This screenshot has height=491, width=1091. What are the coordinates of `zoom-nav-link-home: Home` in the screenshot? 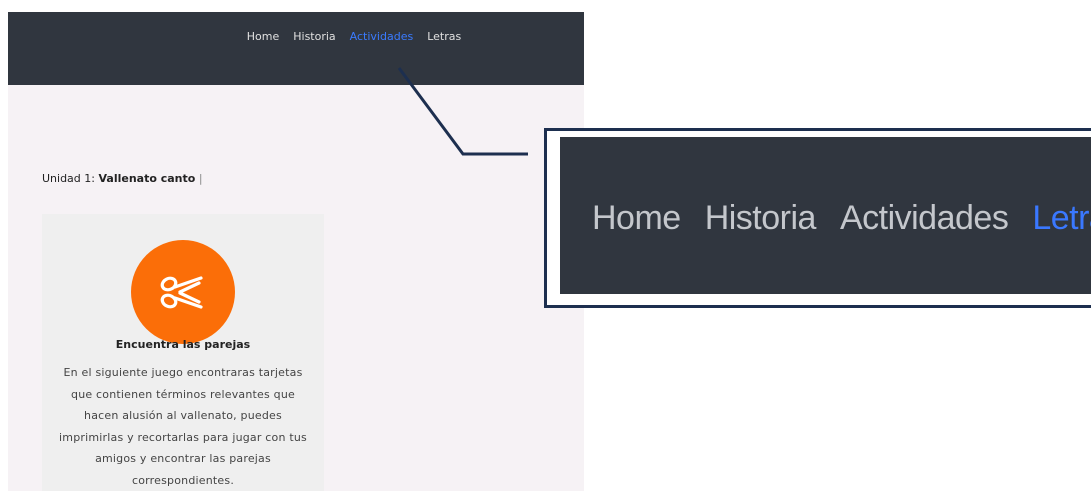 It's located at (636, 218).